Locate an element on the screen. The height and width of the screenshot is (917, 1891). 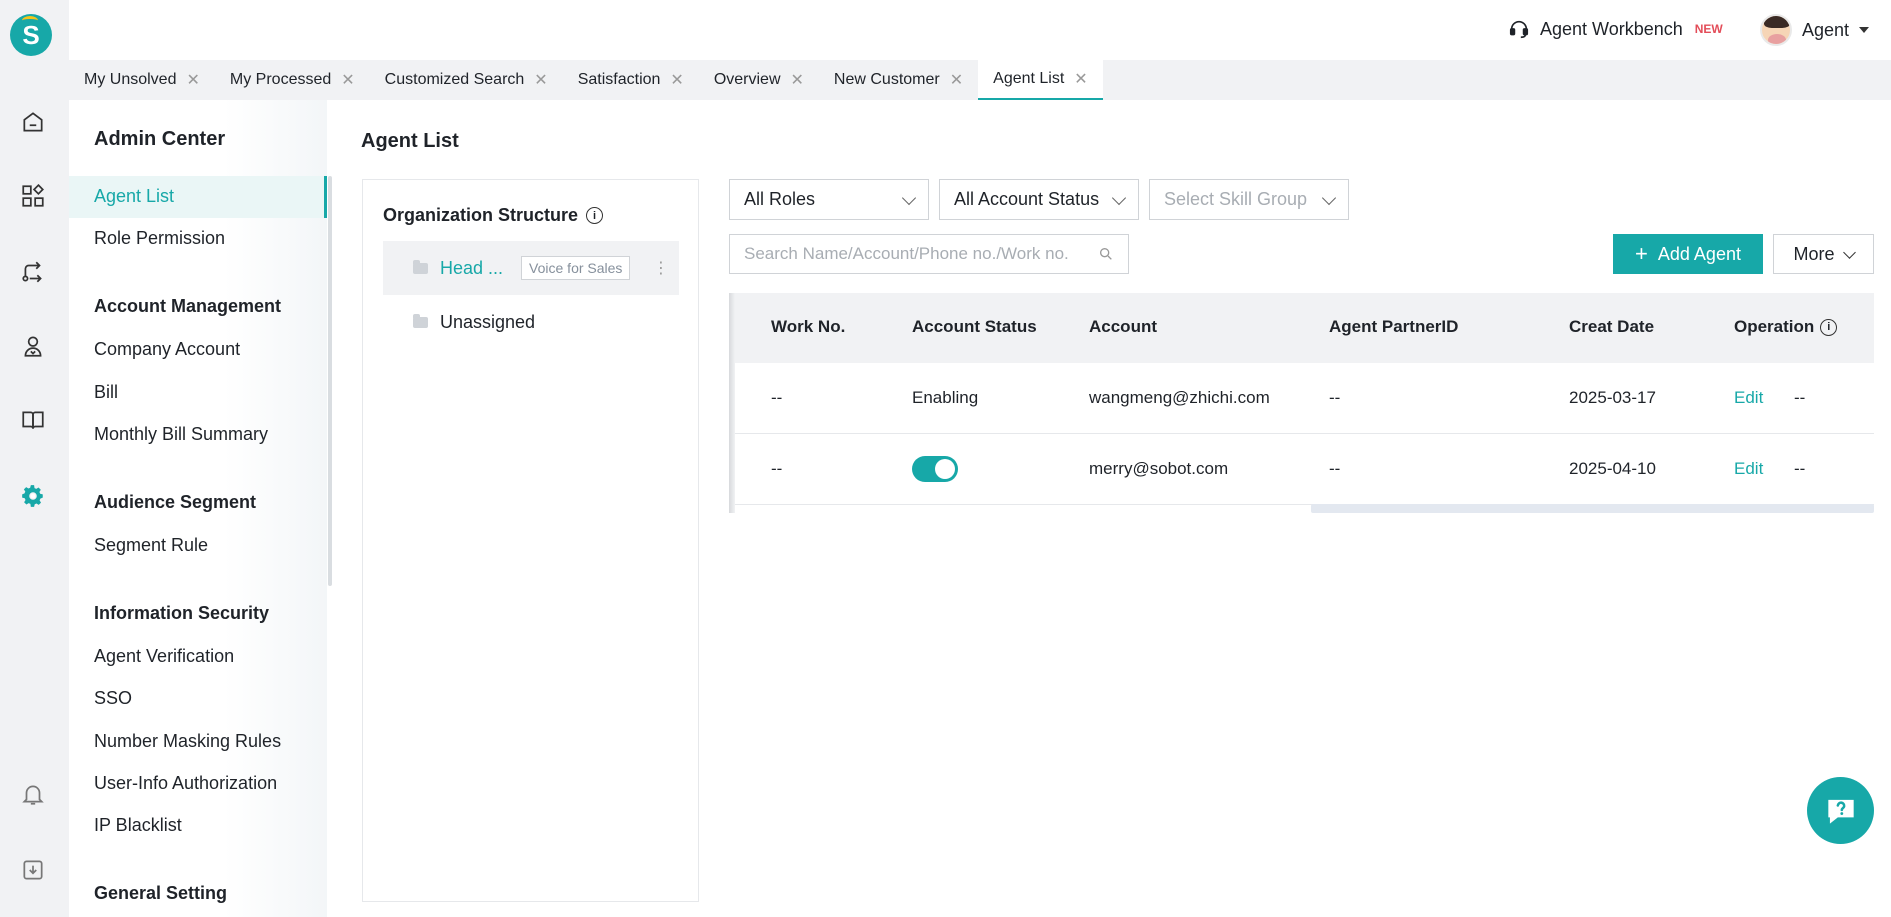
table-horizontal-scrollbar is located at coordinates (1592, 508).